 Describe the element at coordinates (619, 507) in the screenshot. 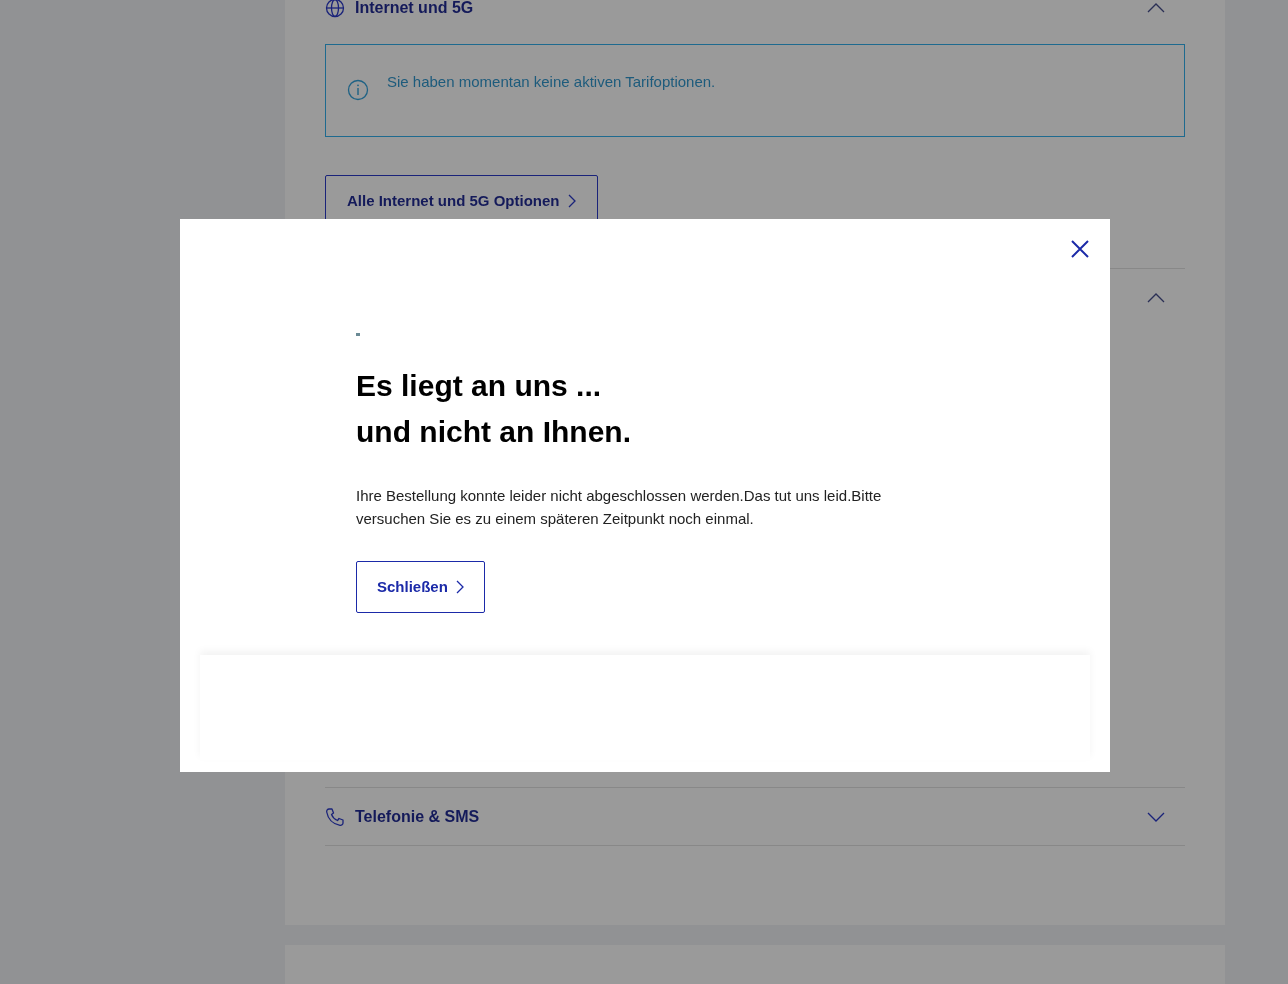

I see `dialog-message: Ihre Bestellung konnte leider nicht abgeschlossen werden.Das tut uns leid.Bitte versuchen Sie es zu einem späteren Zeitpunkt noch einmal.` at that location.